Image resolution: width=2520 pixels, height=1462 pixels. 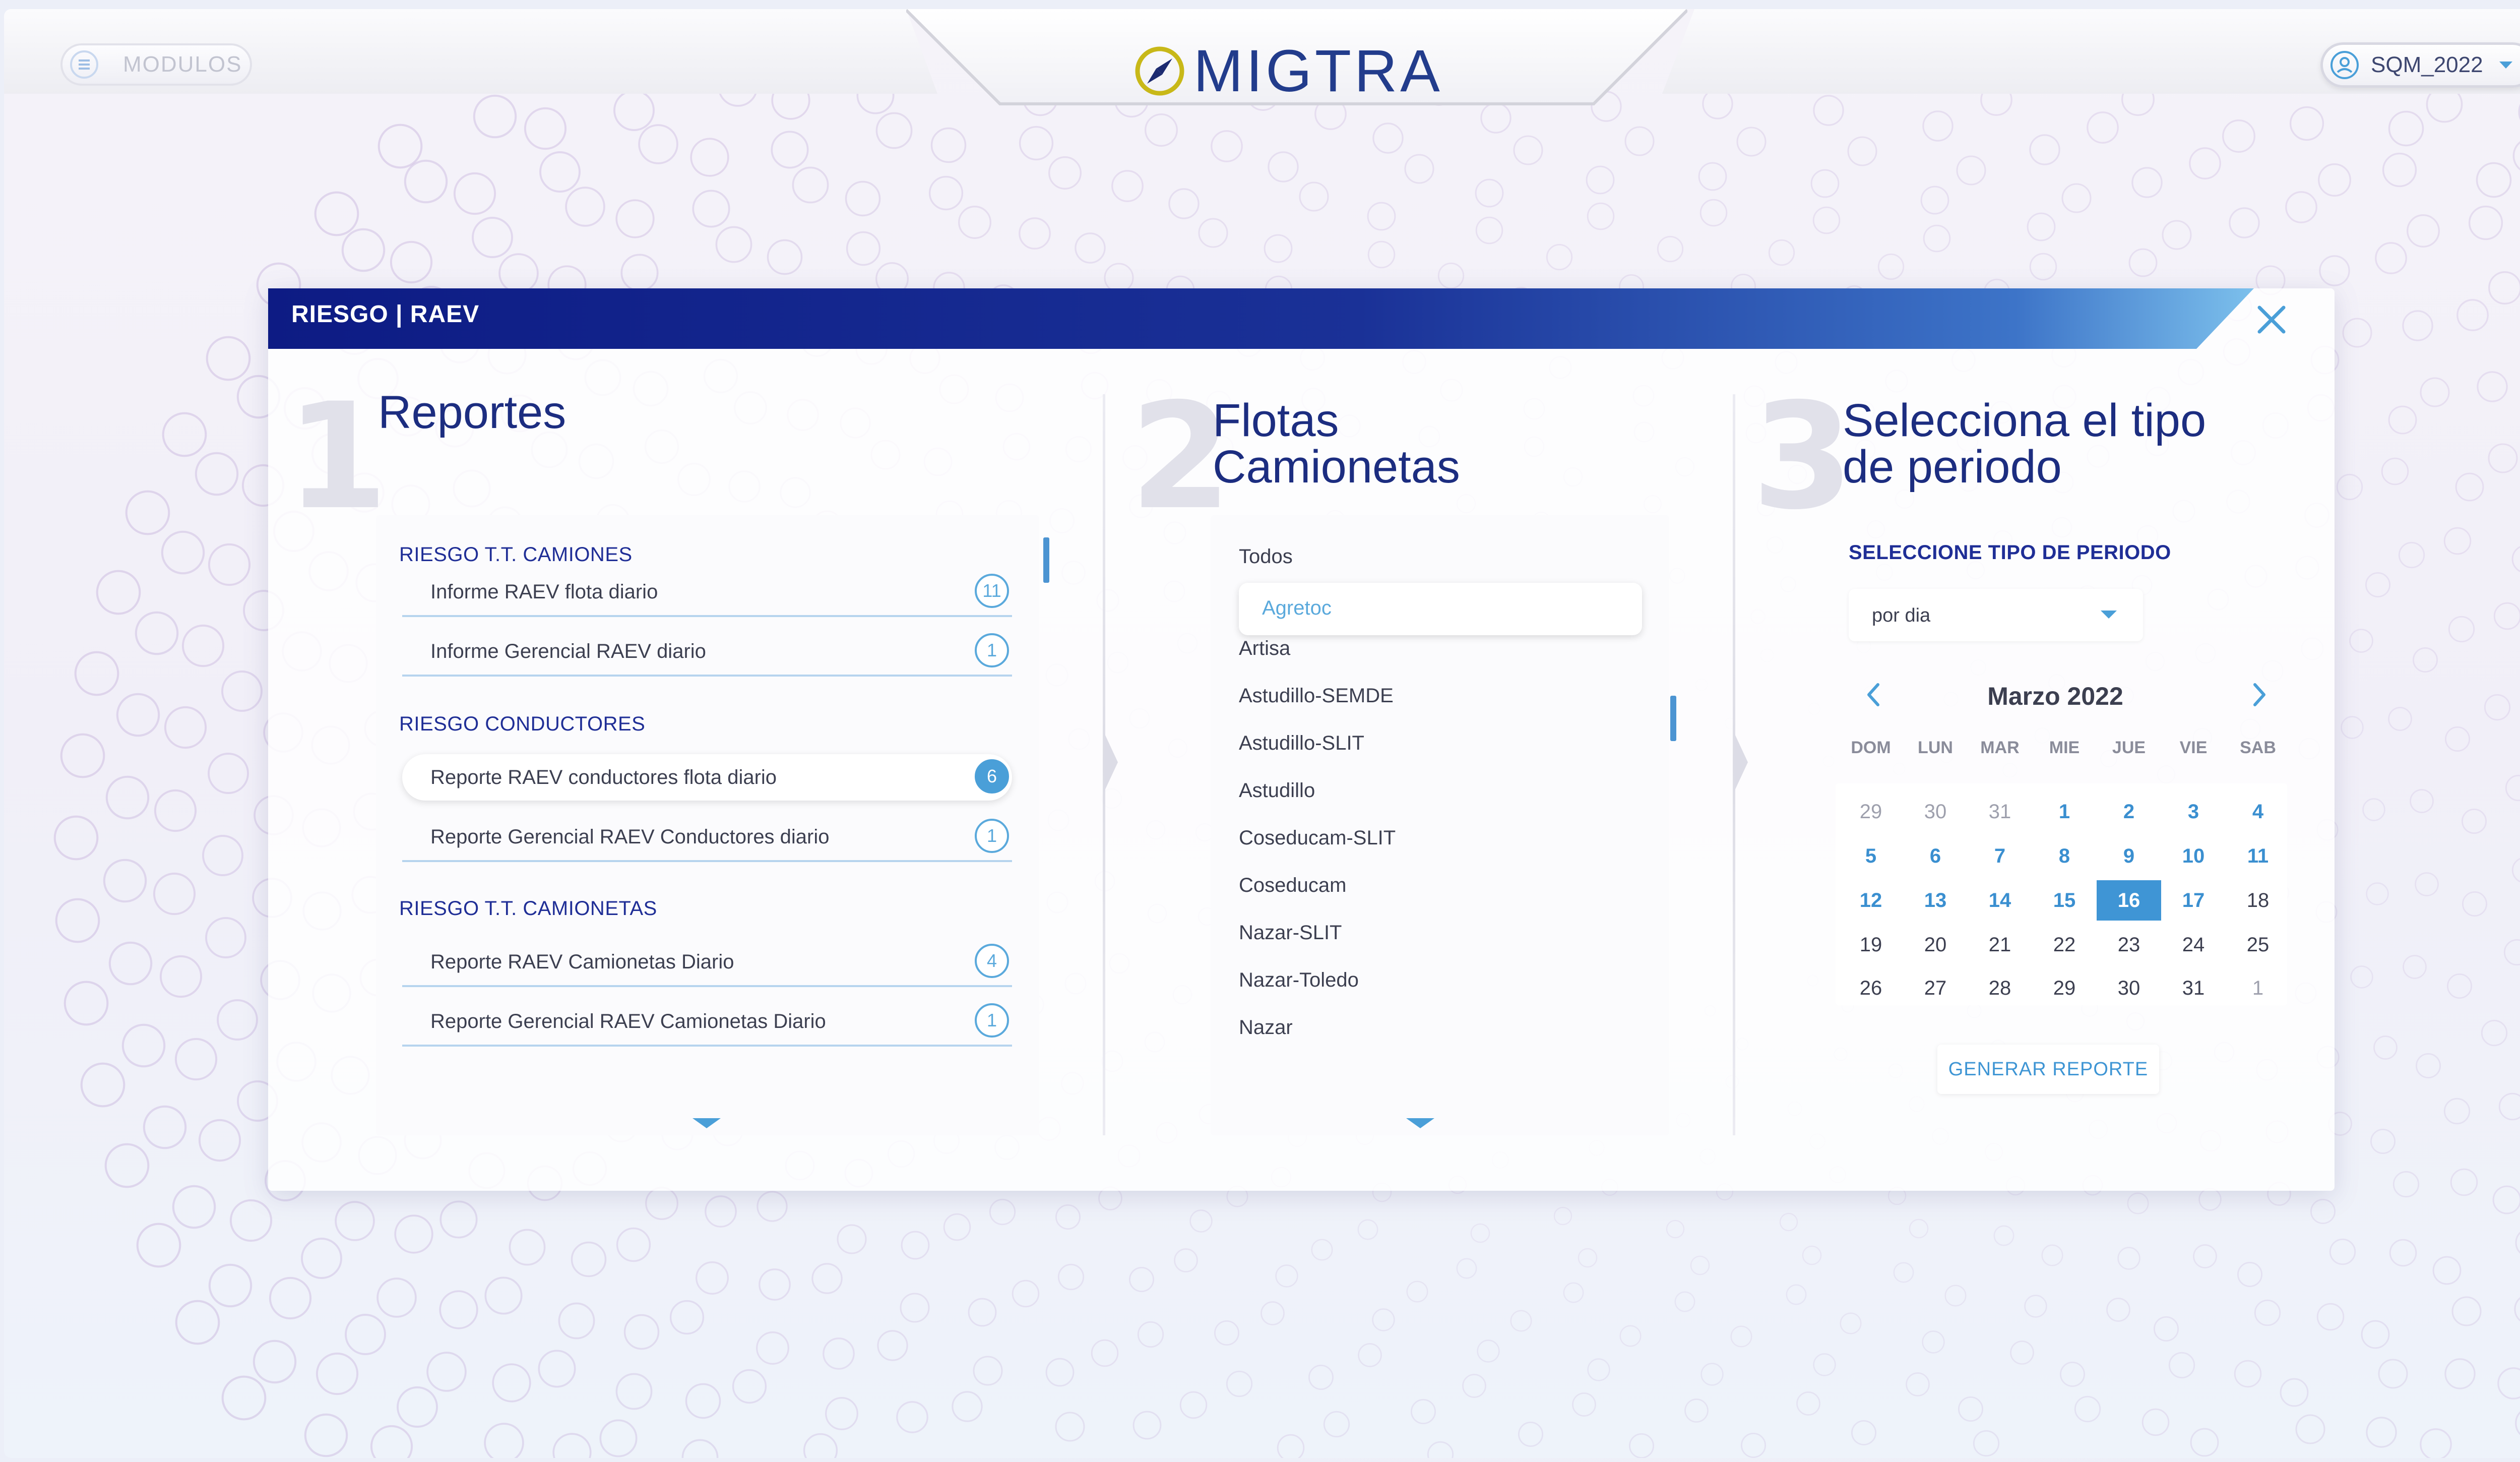 I want to click on calendar-day: 13, so click(x=1935, y=900).